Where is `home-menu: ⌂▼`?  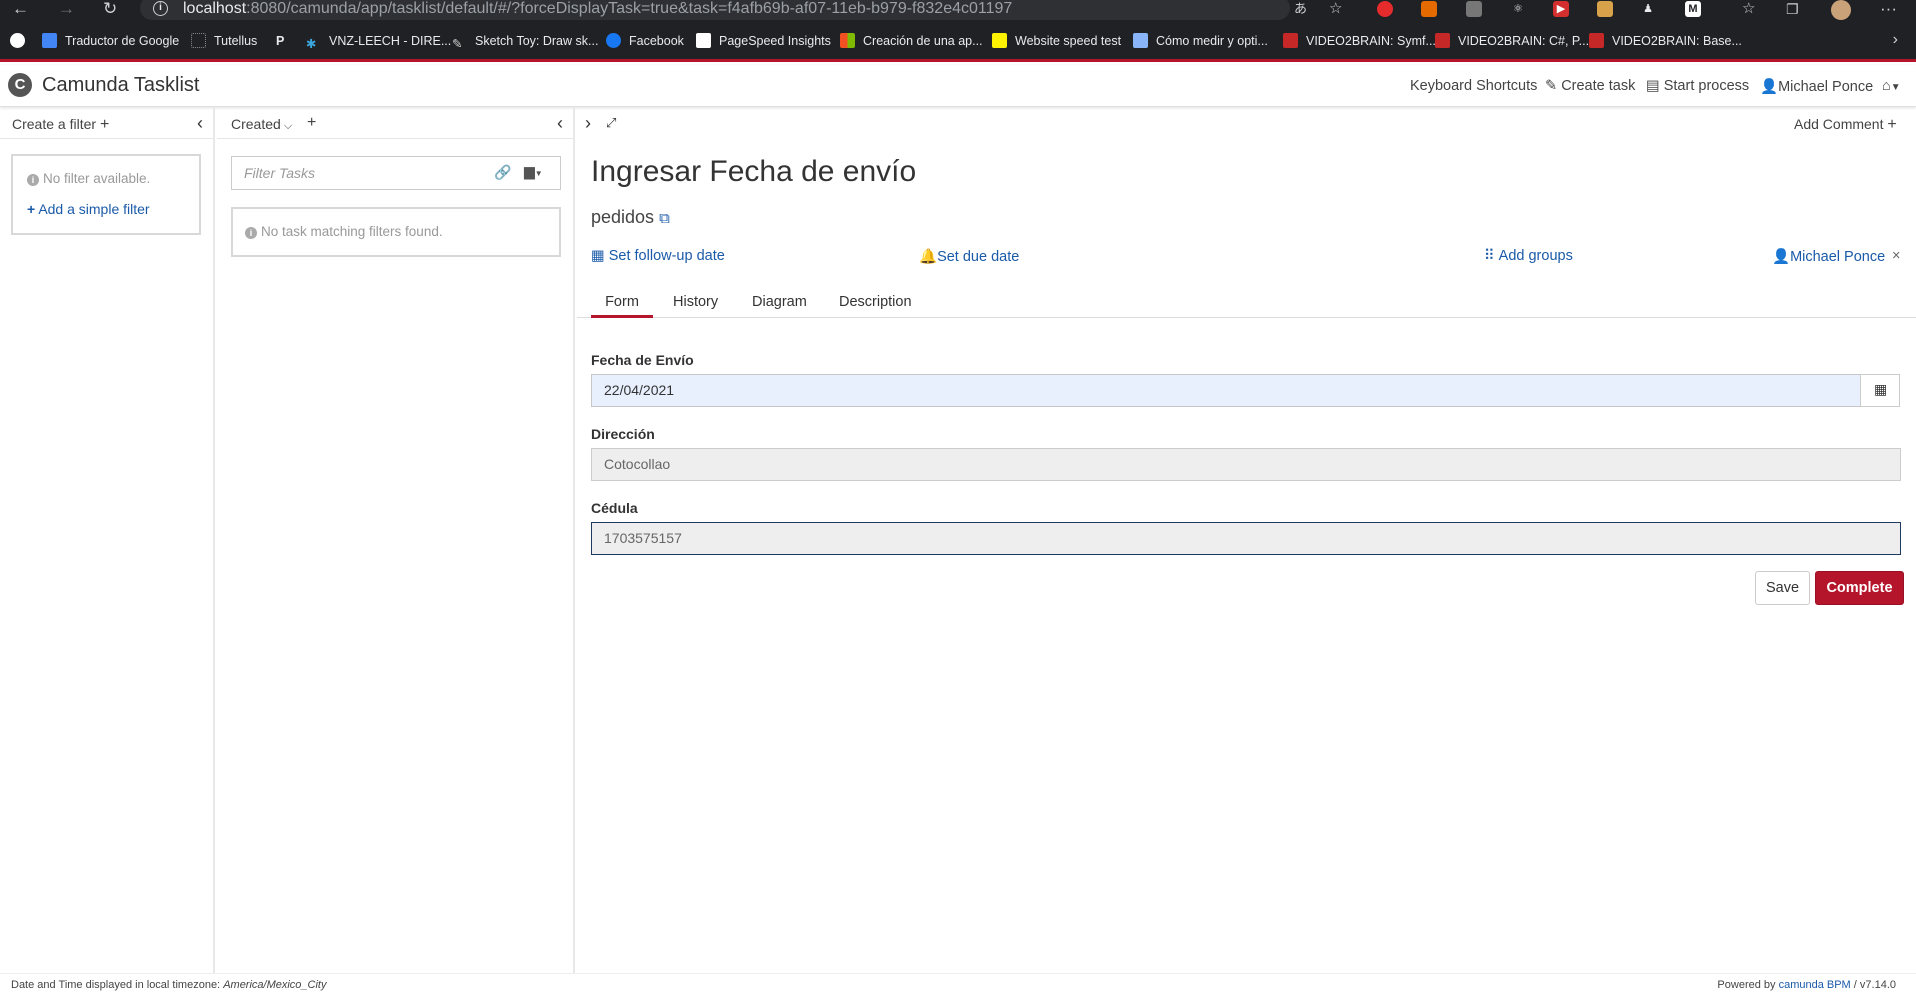 home-menu: ⌂▼ is located at coordinates (1891, 86).